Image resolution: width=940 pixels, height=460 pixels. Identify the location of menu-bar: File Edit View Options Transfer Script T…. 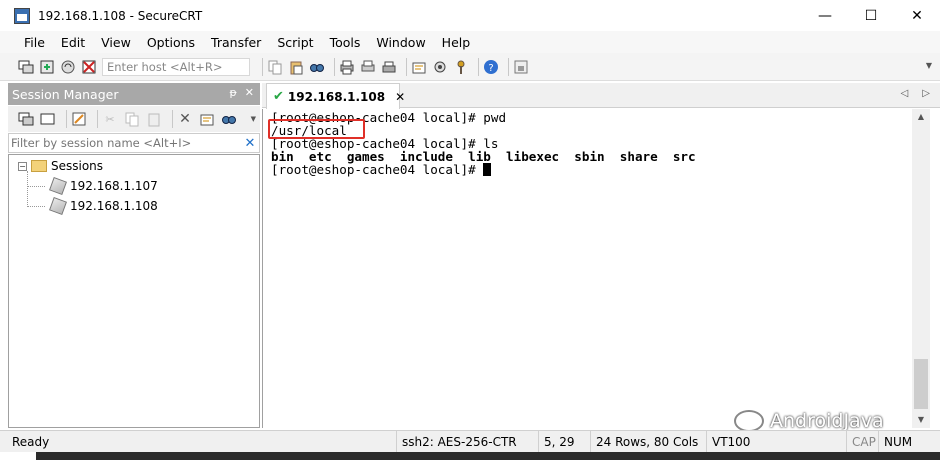
(470, 42).